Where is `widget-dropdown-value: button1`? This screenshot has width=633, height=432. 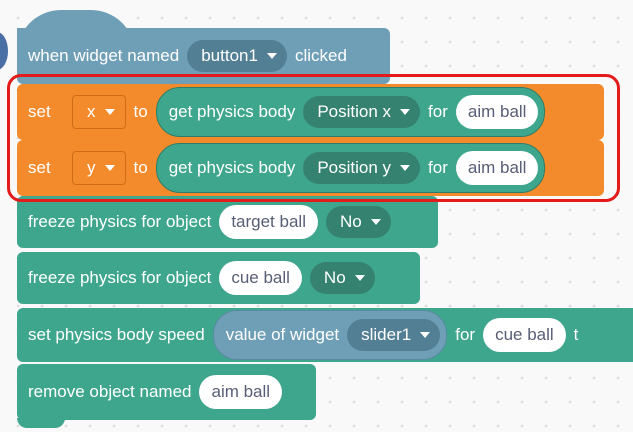 widget-dropdown-value: button1 is located at coordinates (229, 55).